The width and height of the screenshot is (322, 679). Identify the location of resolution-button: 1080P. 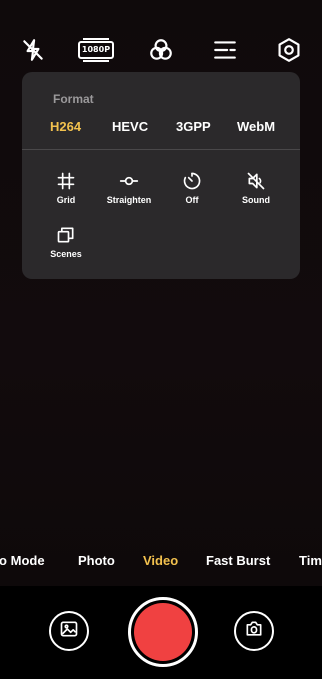
(96, 50).